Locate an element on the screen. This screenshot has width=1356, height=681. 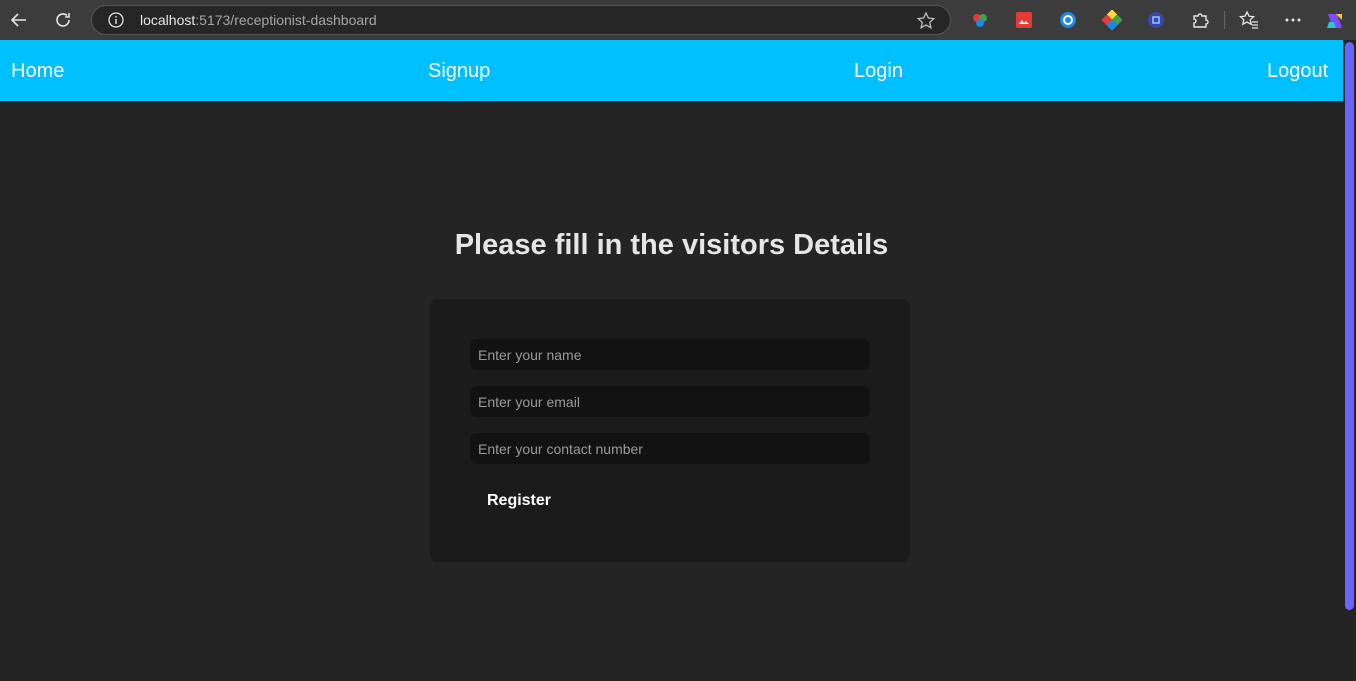
page-title: Please fill in the visitors Details is located at coordinates (671, 245).